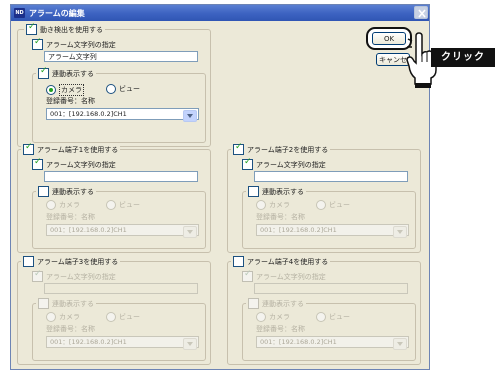  Describe the element at coordinates (88, 114) in the screenshot. I see `motion-camera-select-value: 001：[192.168.0.2]CH1` at that location.